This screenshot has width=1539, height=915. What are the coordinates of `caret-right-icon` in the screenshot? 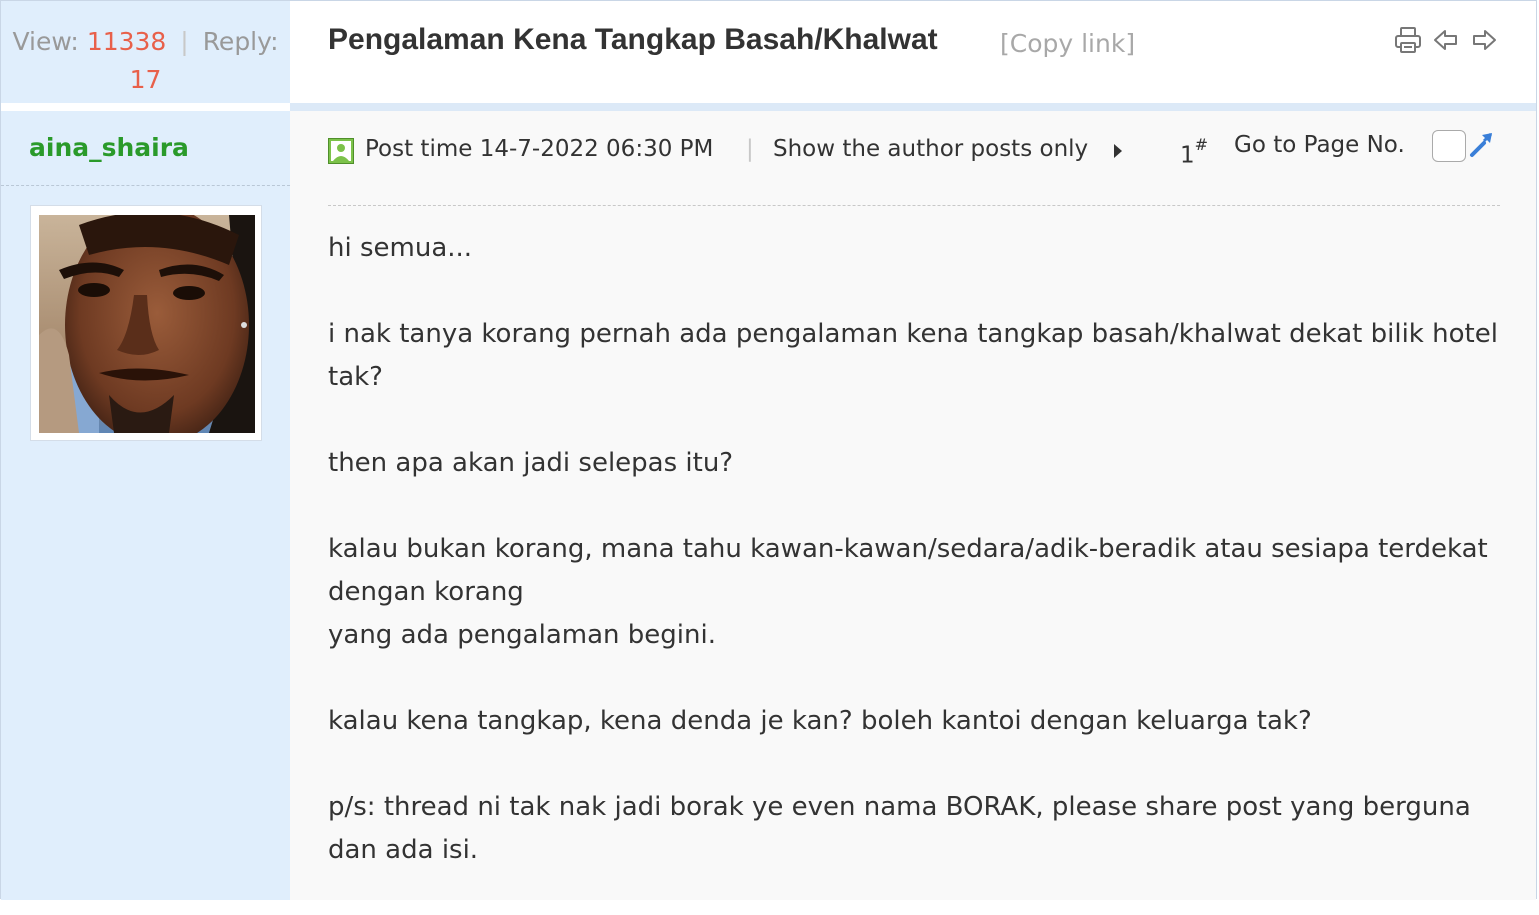 It's located at (1118, 151).